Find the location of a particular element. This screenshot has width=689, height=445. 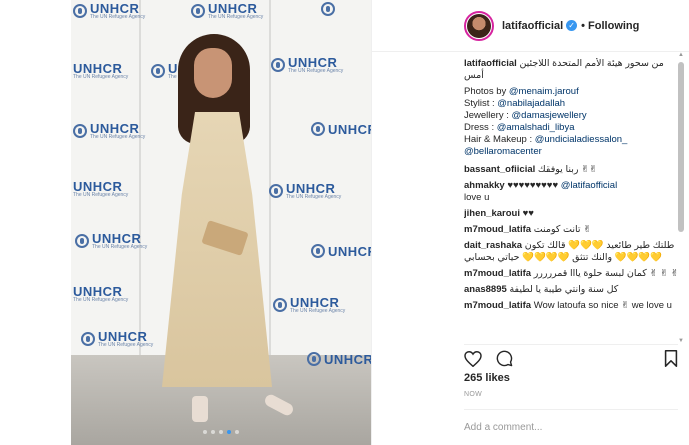

caption-line: @bellaromacenter is located at coordinates (573, 152).